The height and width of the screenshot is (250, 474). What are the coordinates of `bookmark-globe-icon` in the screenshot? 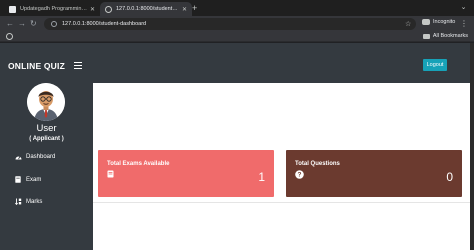 It's located at (9, 36).